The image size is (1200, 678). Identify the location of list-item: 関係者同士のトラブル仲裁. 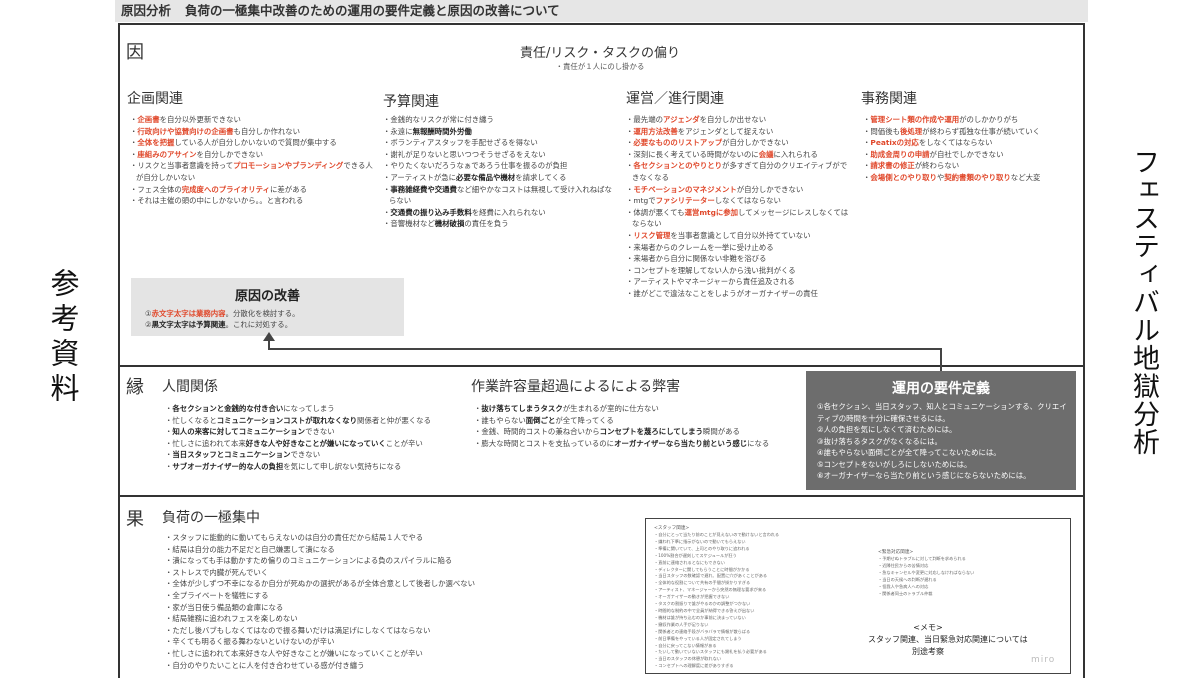
(968, 594).